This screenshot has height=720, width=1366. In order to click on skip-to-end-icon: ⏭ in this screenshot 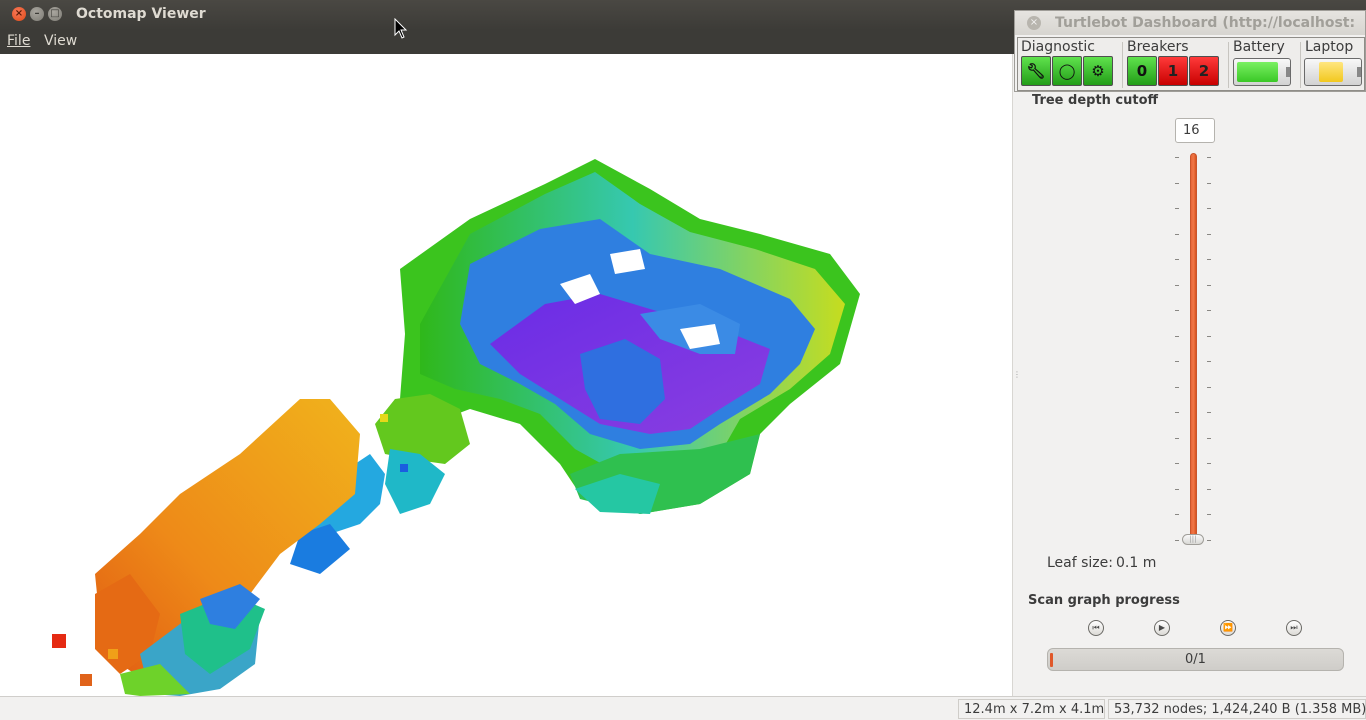, I will do `click(1294, 628)`.